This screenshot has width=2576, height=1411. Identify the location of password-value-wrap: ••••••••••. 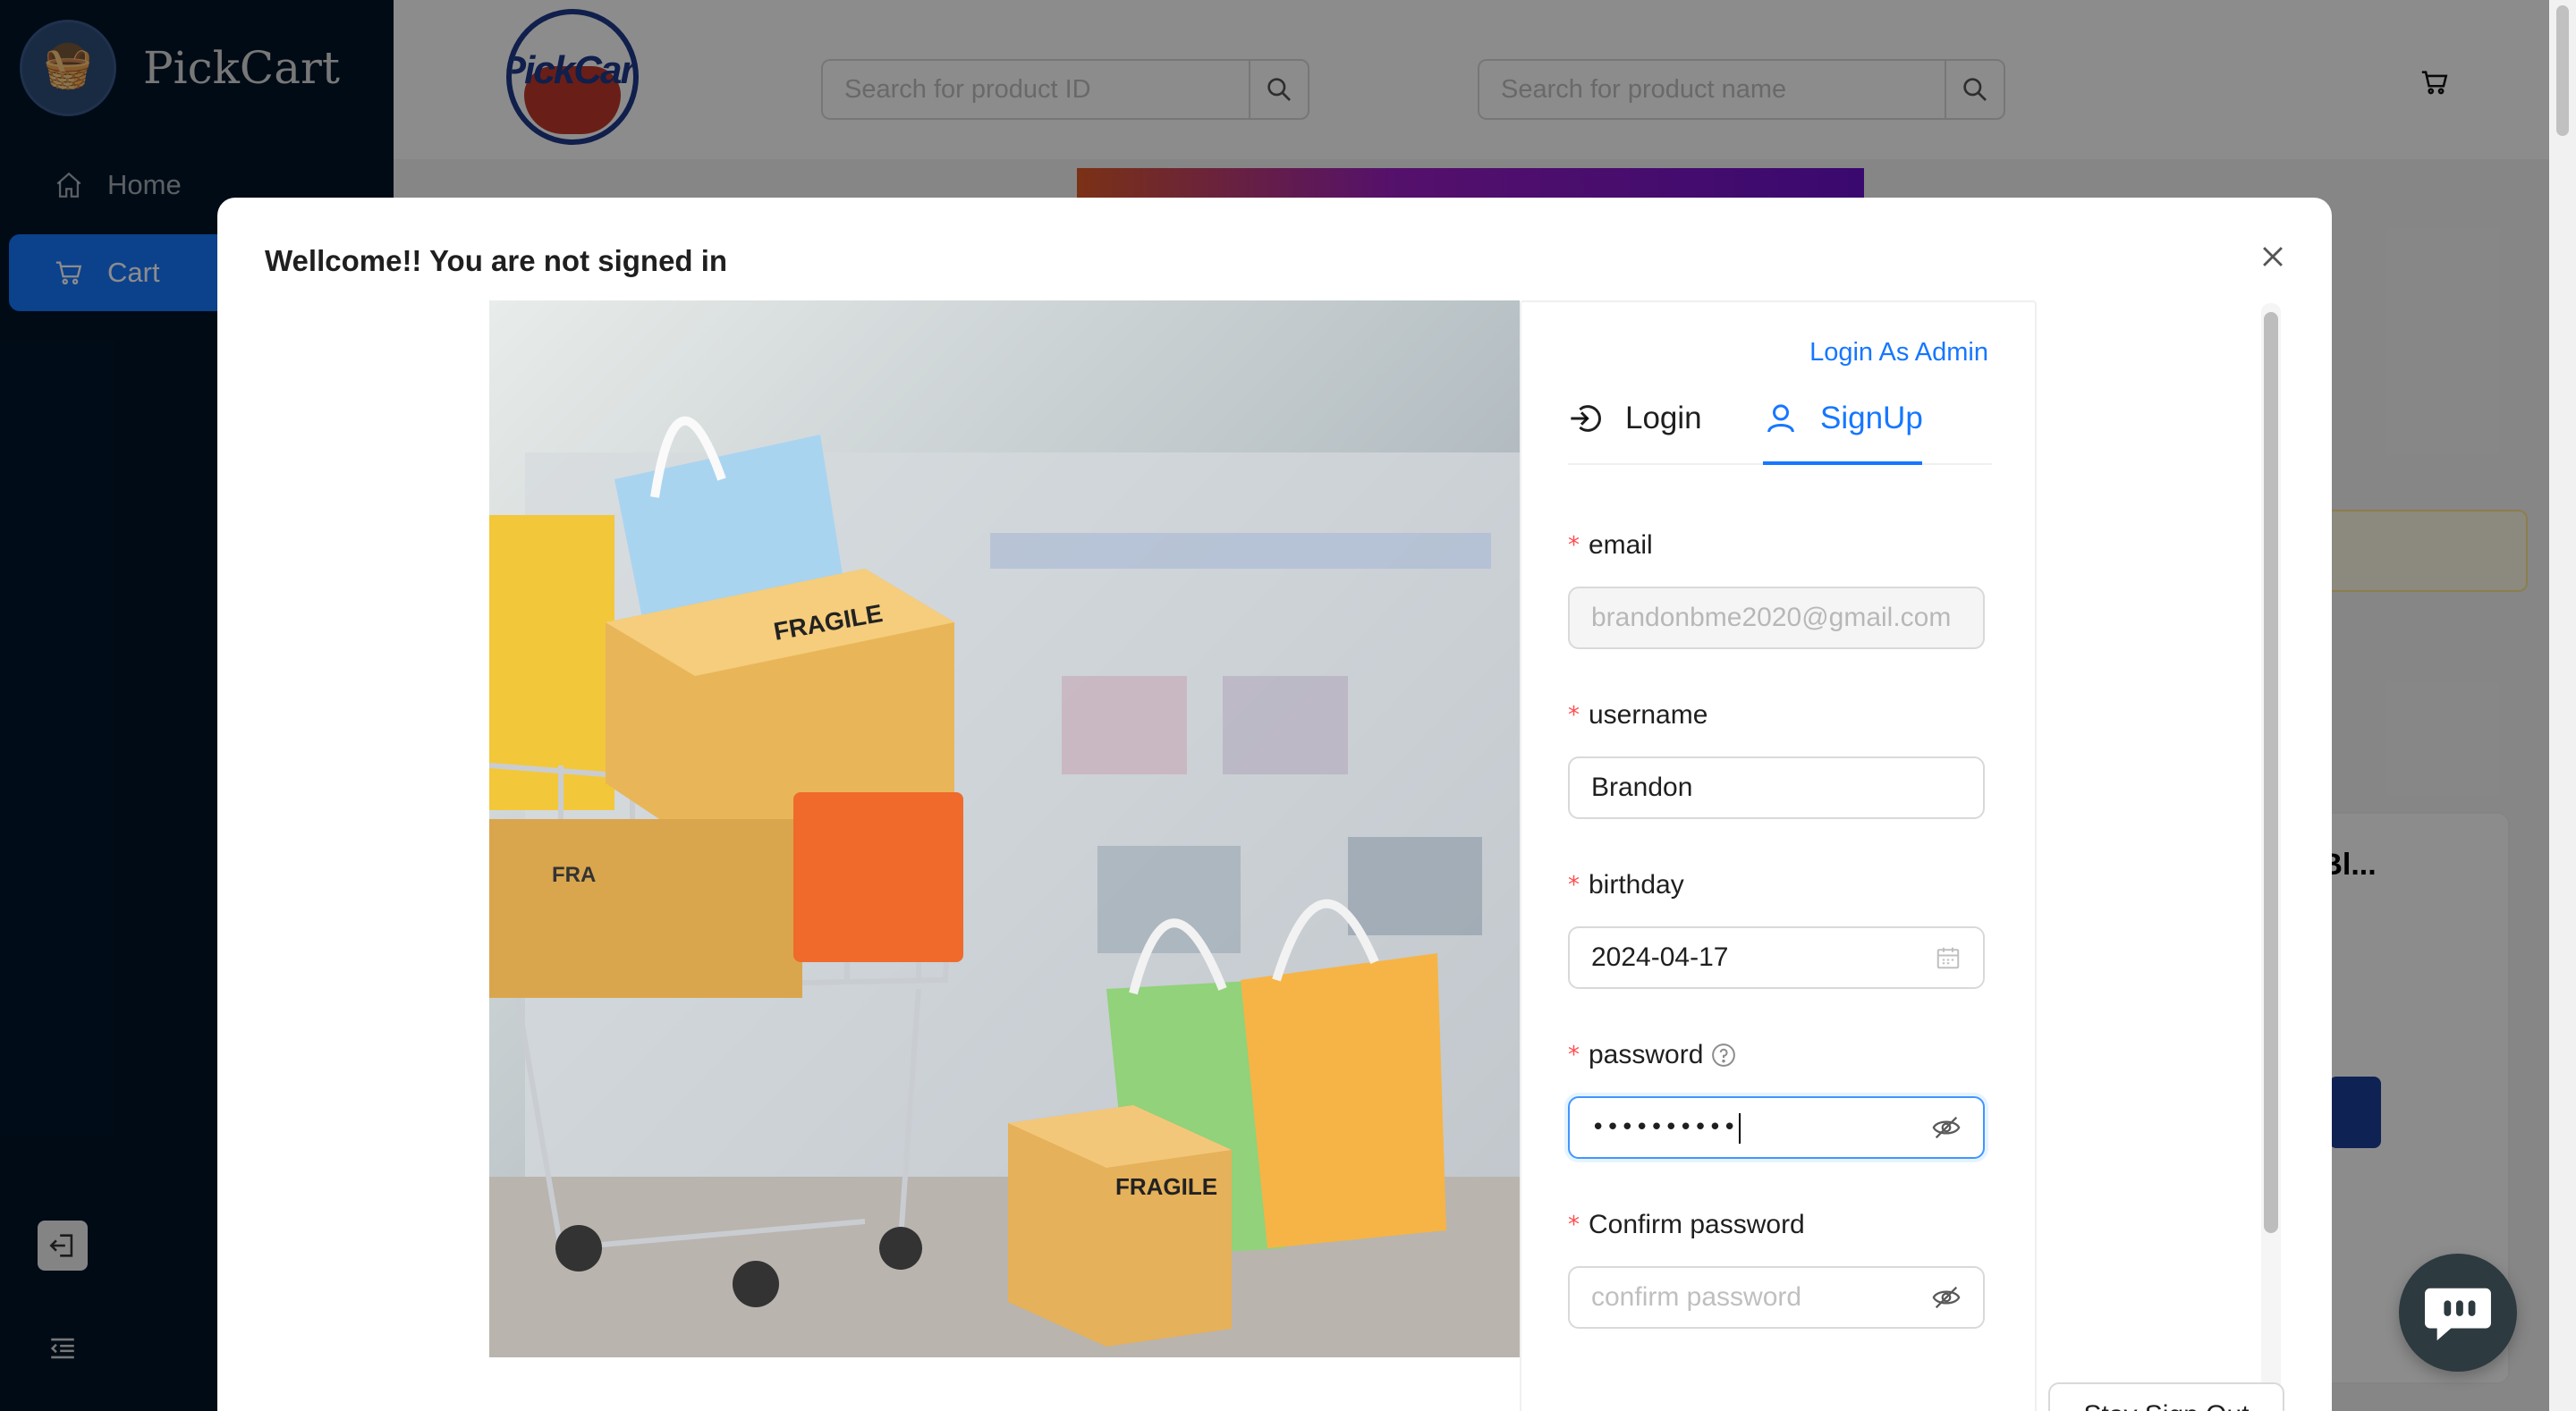
(1761, 1127).